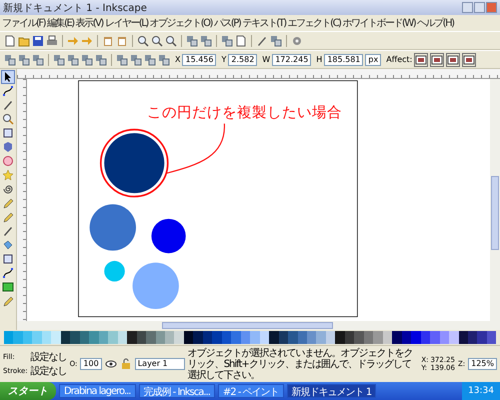 The width and height of the screenshot is (500, 400). Describe the element at coordinates (8, 161) in the screenshot. I see `circle-tool-icon` at that location.